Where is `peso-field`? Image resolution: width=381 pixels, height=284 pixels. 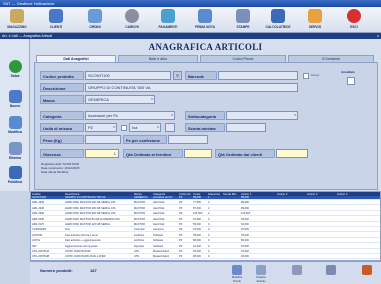
peso-field is located at coordinates (103, 139).